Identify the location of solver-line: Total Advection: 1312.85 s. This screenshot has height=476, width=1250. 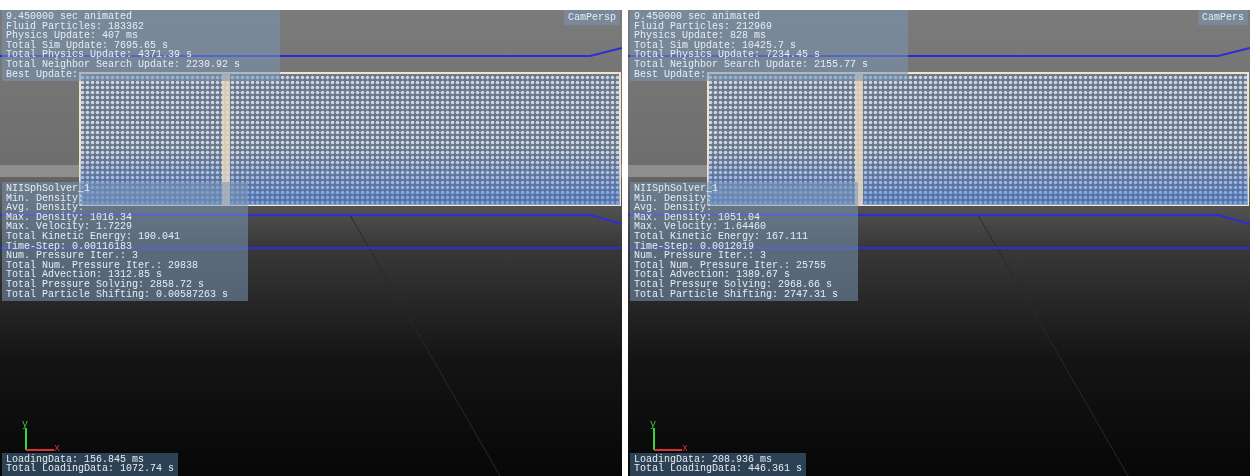
(84, 275).